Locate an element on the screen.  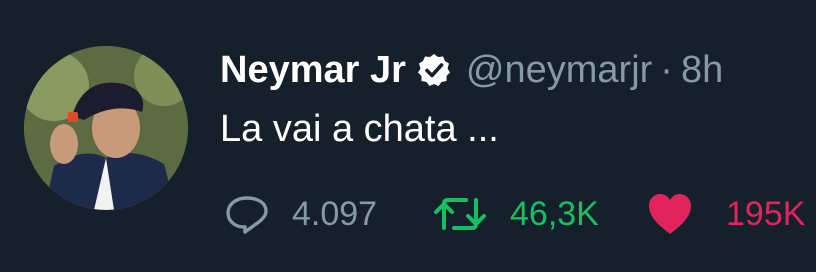
reply-icon is located at coordinates (247, 215).